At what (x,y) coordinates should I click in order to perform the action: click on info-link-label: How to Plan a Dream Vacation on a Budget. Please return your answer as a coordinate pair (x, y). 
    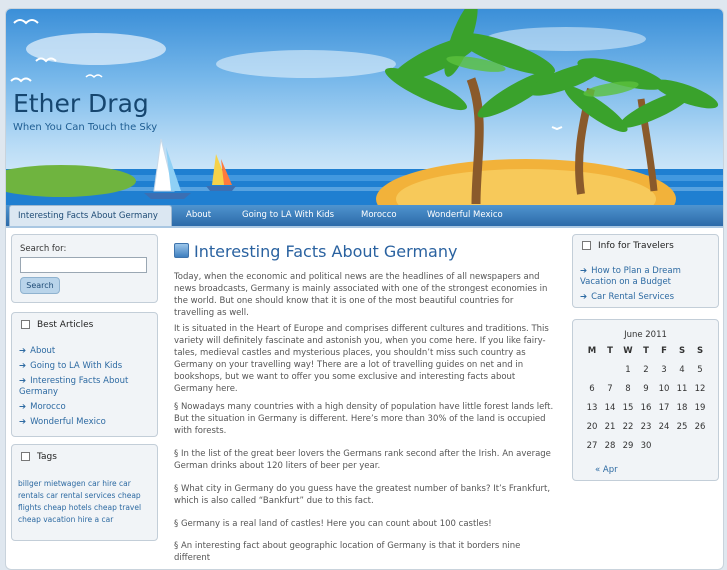
    Looking at the image, I should click on (630, 276).